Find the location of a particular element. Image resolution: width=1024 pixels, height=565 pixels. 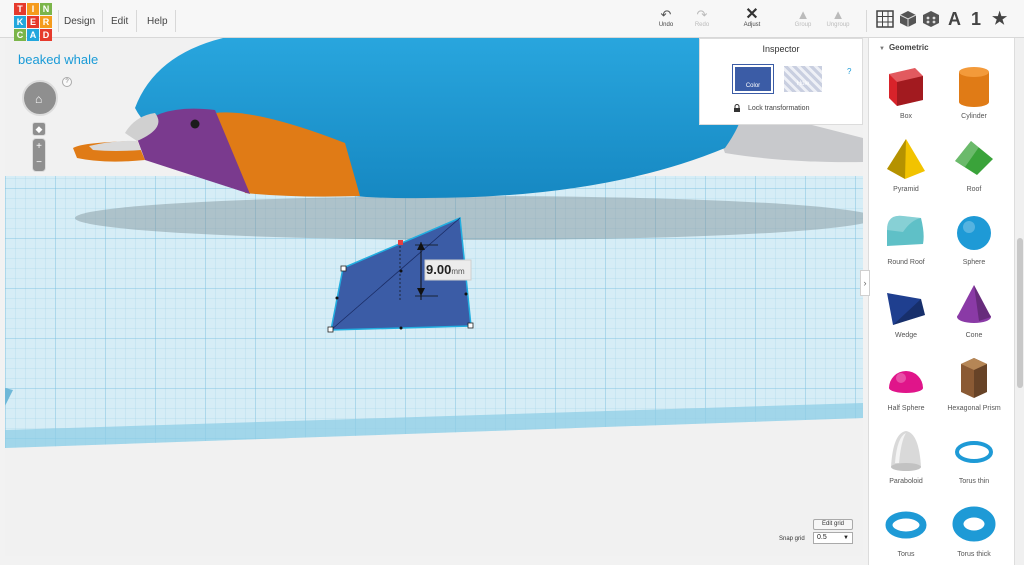

sphere-icon is located at coordinates (974, 233).